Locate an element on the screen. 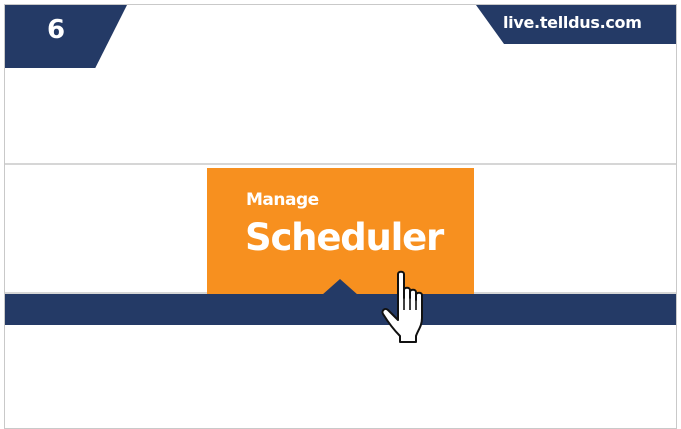 This screenshot has width=681, height=429. navigation-bar is located at coordinates (340, 309).